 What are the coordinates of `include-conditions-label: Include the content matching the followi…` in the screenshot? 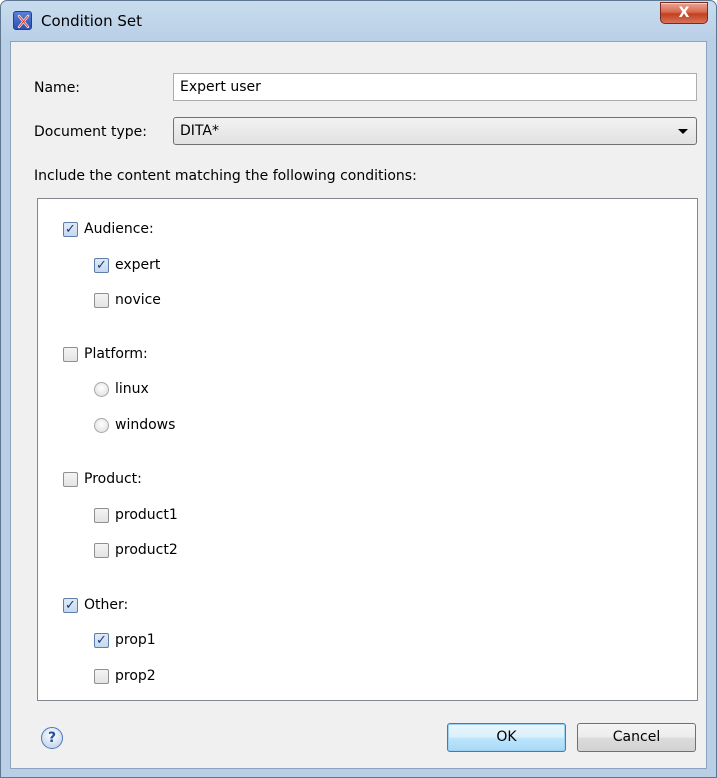 It's located at (225, 176).